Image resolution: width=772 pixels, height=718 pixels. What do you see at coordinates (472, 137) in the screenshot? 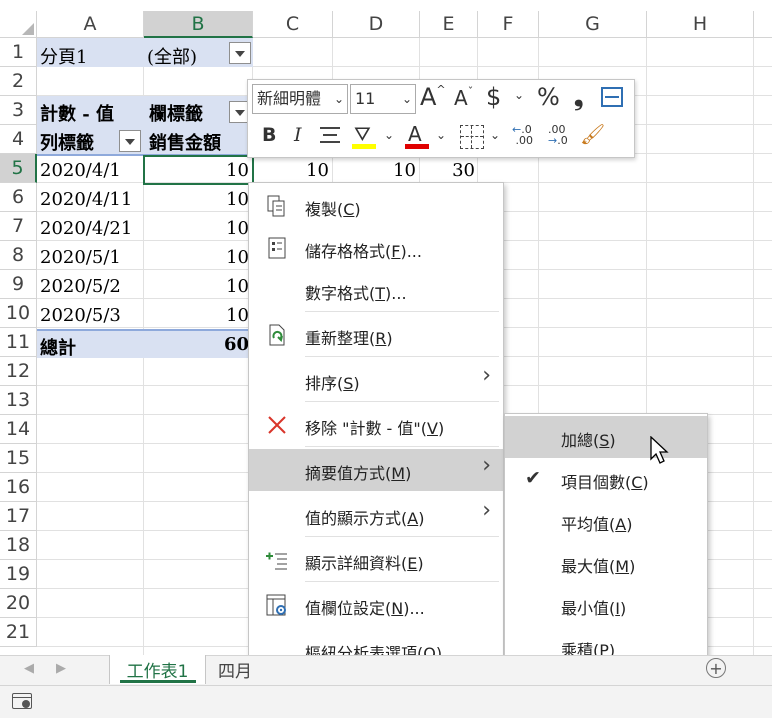
I see `borders-icon` at bounding box center [472, 137].